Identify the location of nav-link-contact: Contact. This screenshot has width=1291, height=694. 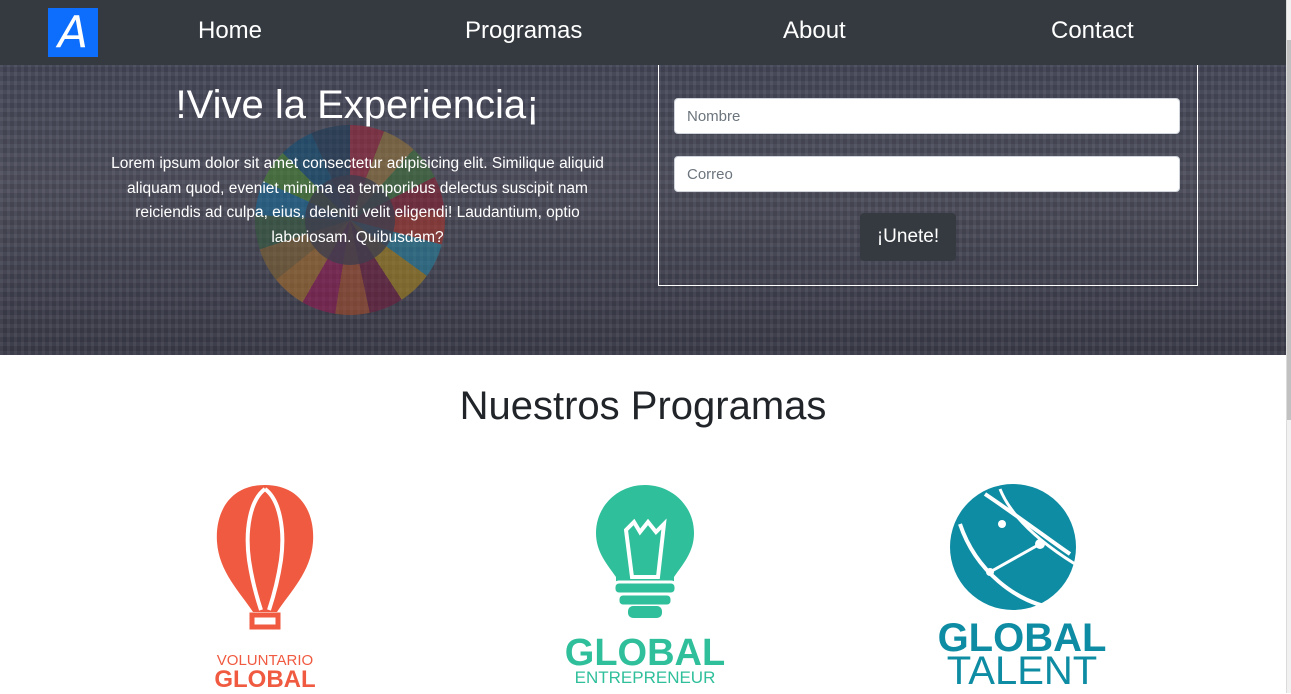
(1092, 31).